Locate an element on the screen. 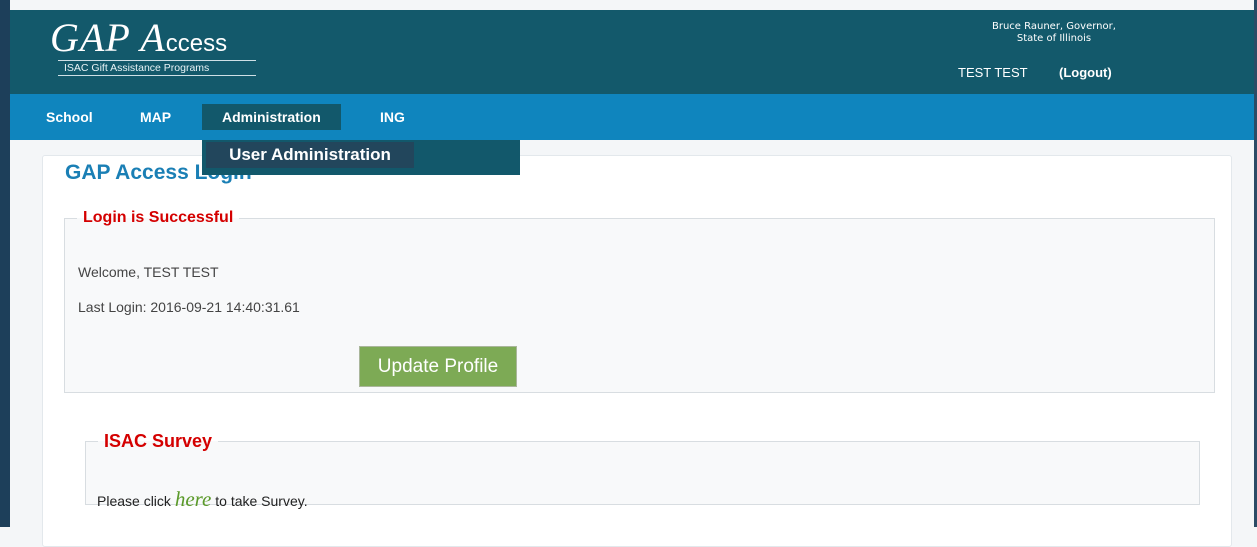  survey-legend: ISAC Survey is located at coordinates (158, 441).